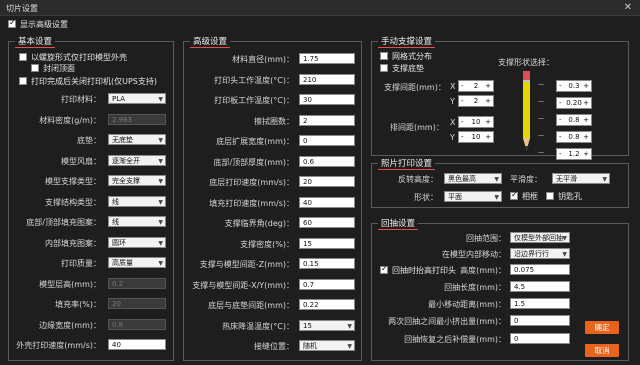  Describe the element at coordinates (73, 181) in the screenshot. I see `basic-row-label-4: 模型支撑类型：` at that location.